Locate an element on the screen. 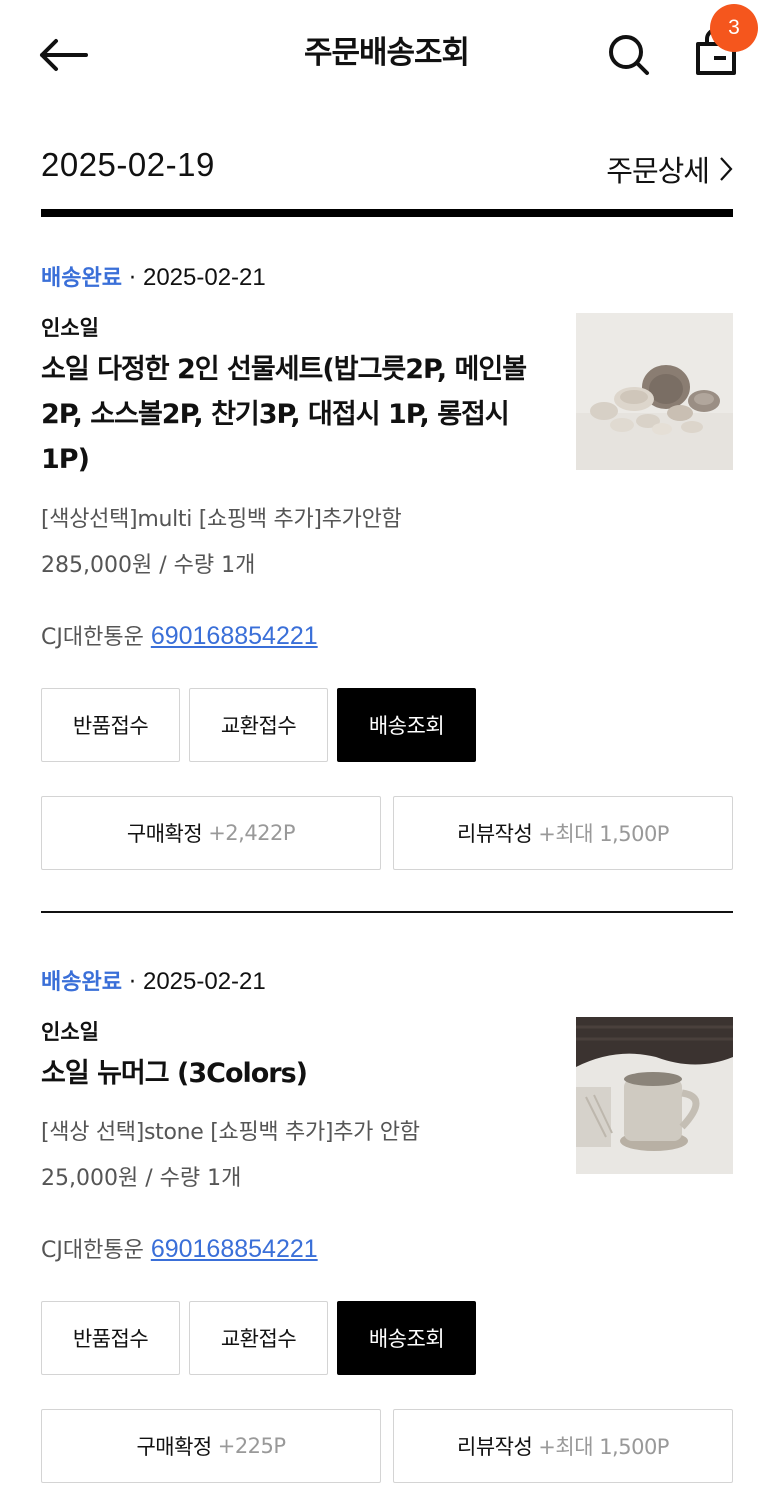  order-detail-label: 주문상세 is located at coordinates (658, 171).